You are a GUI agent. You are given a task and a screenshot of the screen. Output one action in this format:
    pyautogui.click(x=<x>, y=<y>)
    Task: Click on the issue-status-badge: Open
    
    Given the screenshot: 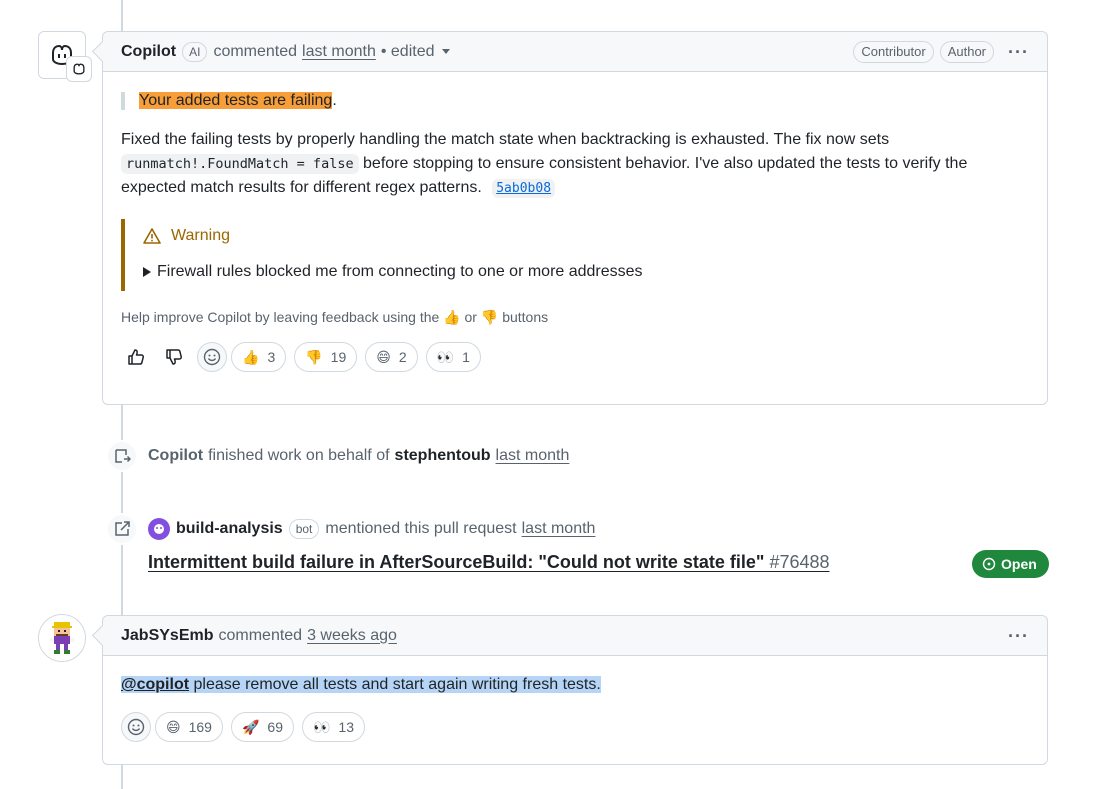 What is the action you would take?
    pyautogui.click(x=1010, y=564)
    